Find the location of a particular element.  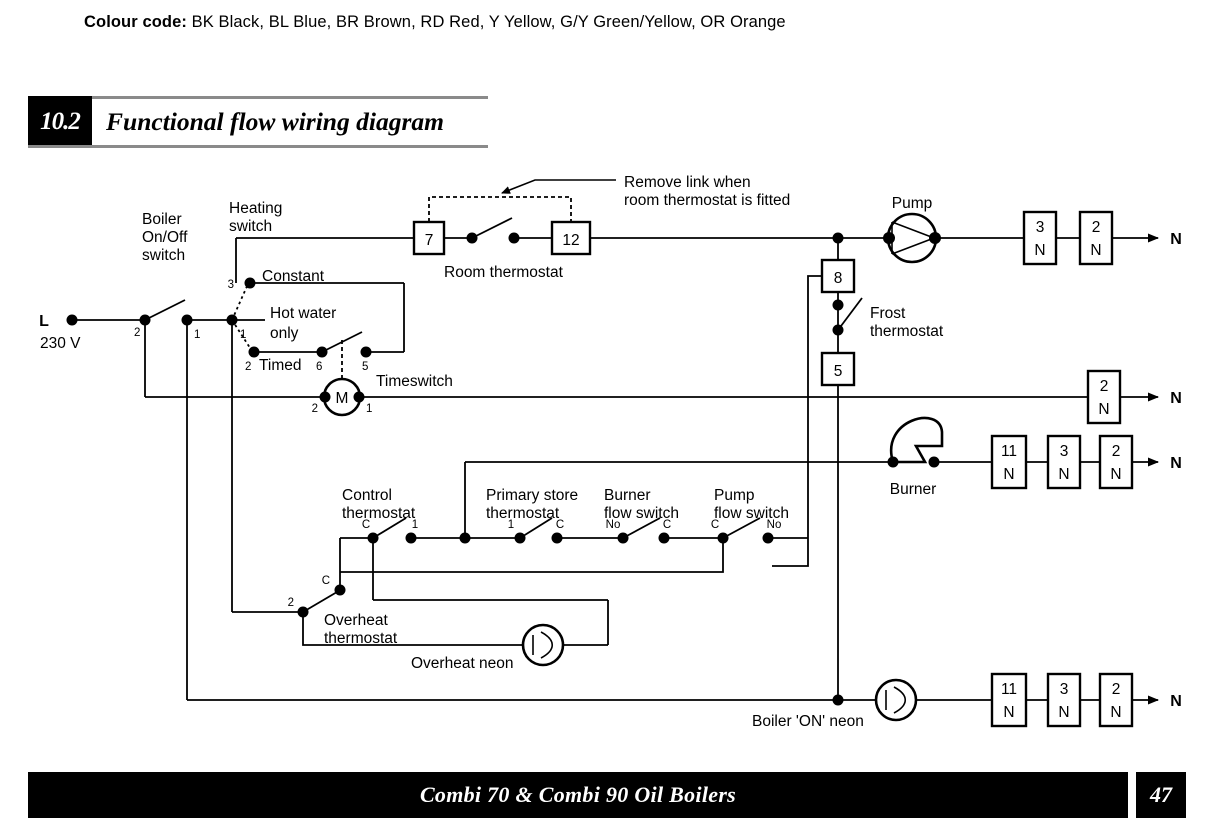

neutral-arrow-label-timeswitch: N is located at coordinates (1176, 398).